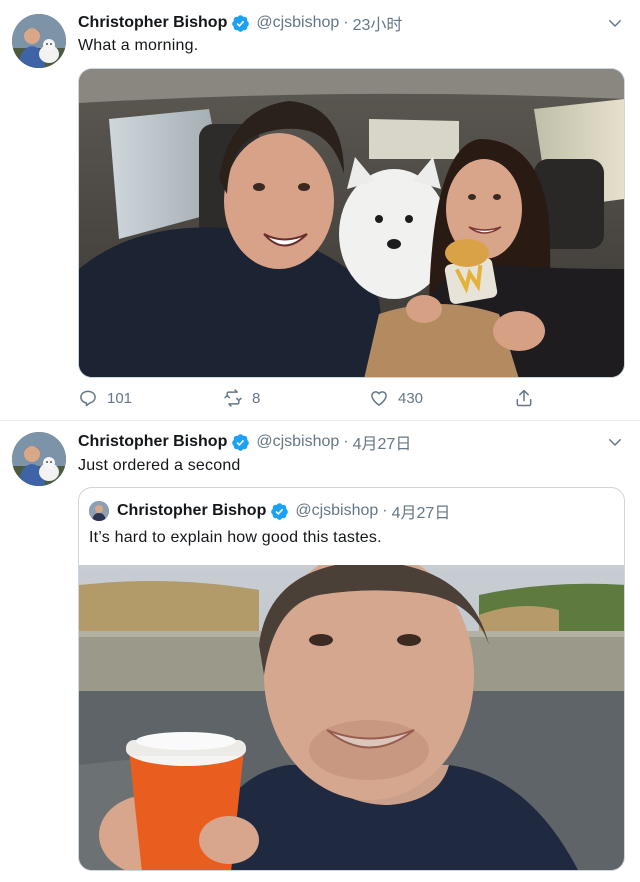 Image resolution: width=640 pixels, height=882 pixels. Describe the element at coordinates (396, 398) in the screenshot. I see `like-button: 430` at that location.